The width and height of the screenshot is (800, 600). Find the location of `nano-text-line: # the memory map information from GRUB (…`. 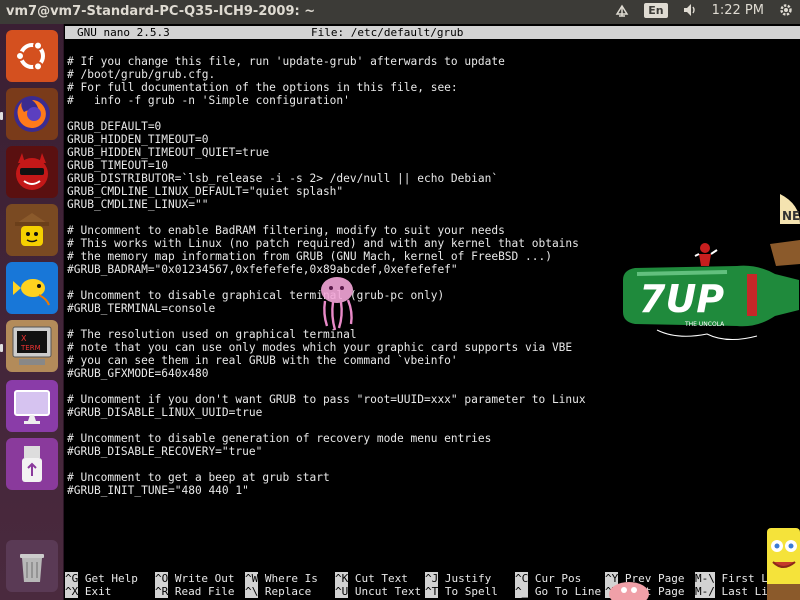

nano-text-line: # the memory map information from GRUB (… is located at coordinates (326, 256).